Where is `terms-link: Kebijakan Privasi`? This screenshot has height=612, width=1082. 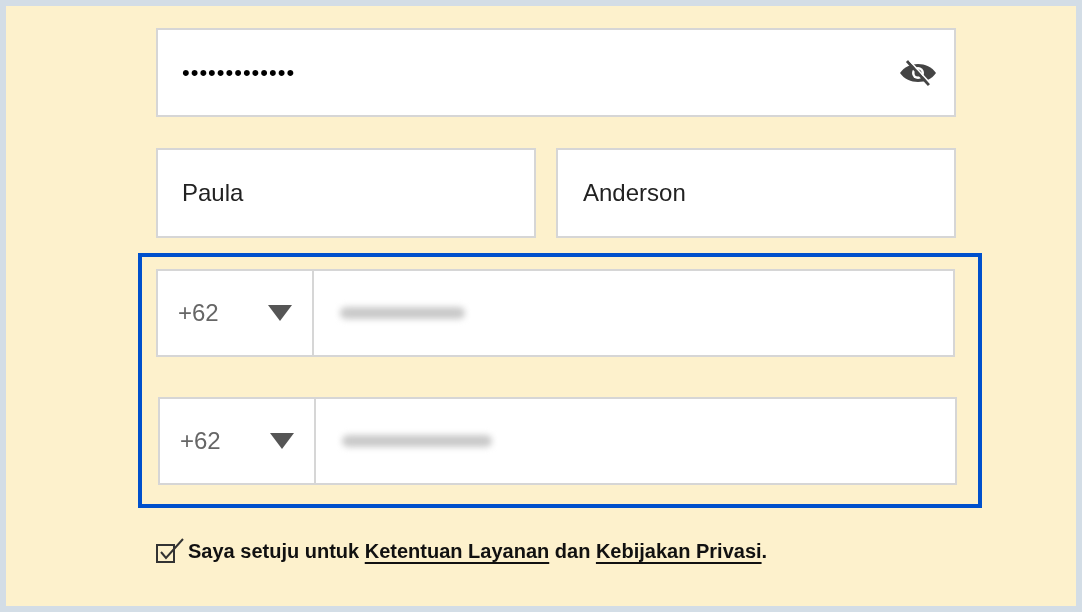
terms-link: Kebijakan Privasi is located at coordinates (678, 551).